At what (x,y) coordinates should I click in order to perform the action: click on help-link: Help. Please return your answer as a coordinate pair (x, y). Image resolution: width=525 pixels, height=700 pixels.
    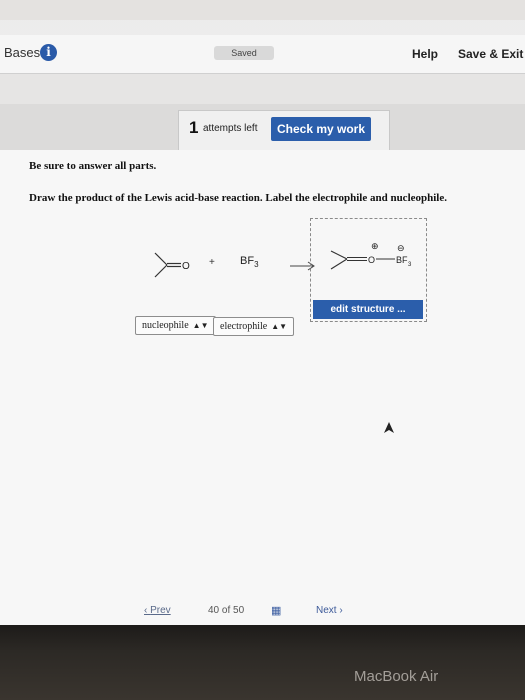
    Looking at the image, I should click on (425, 54).